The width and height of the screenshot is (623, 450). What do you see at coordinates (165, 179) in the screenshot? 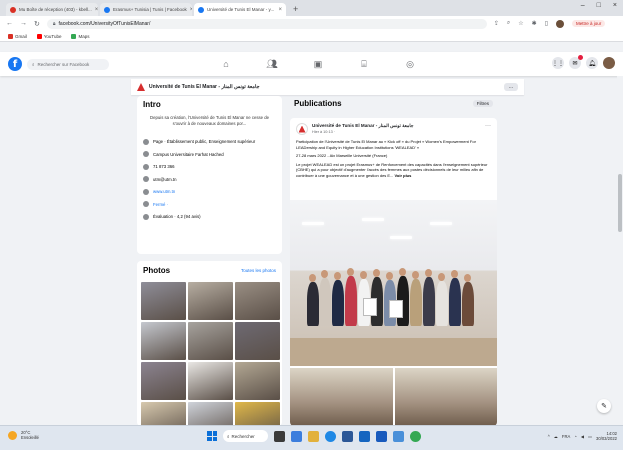
I see `intro-row-text: utm@utm.tn` at bounding box center [165, 179].